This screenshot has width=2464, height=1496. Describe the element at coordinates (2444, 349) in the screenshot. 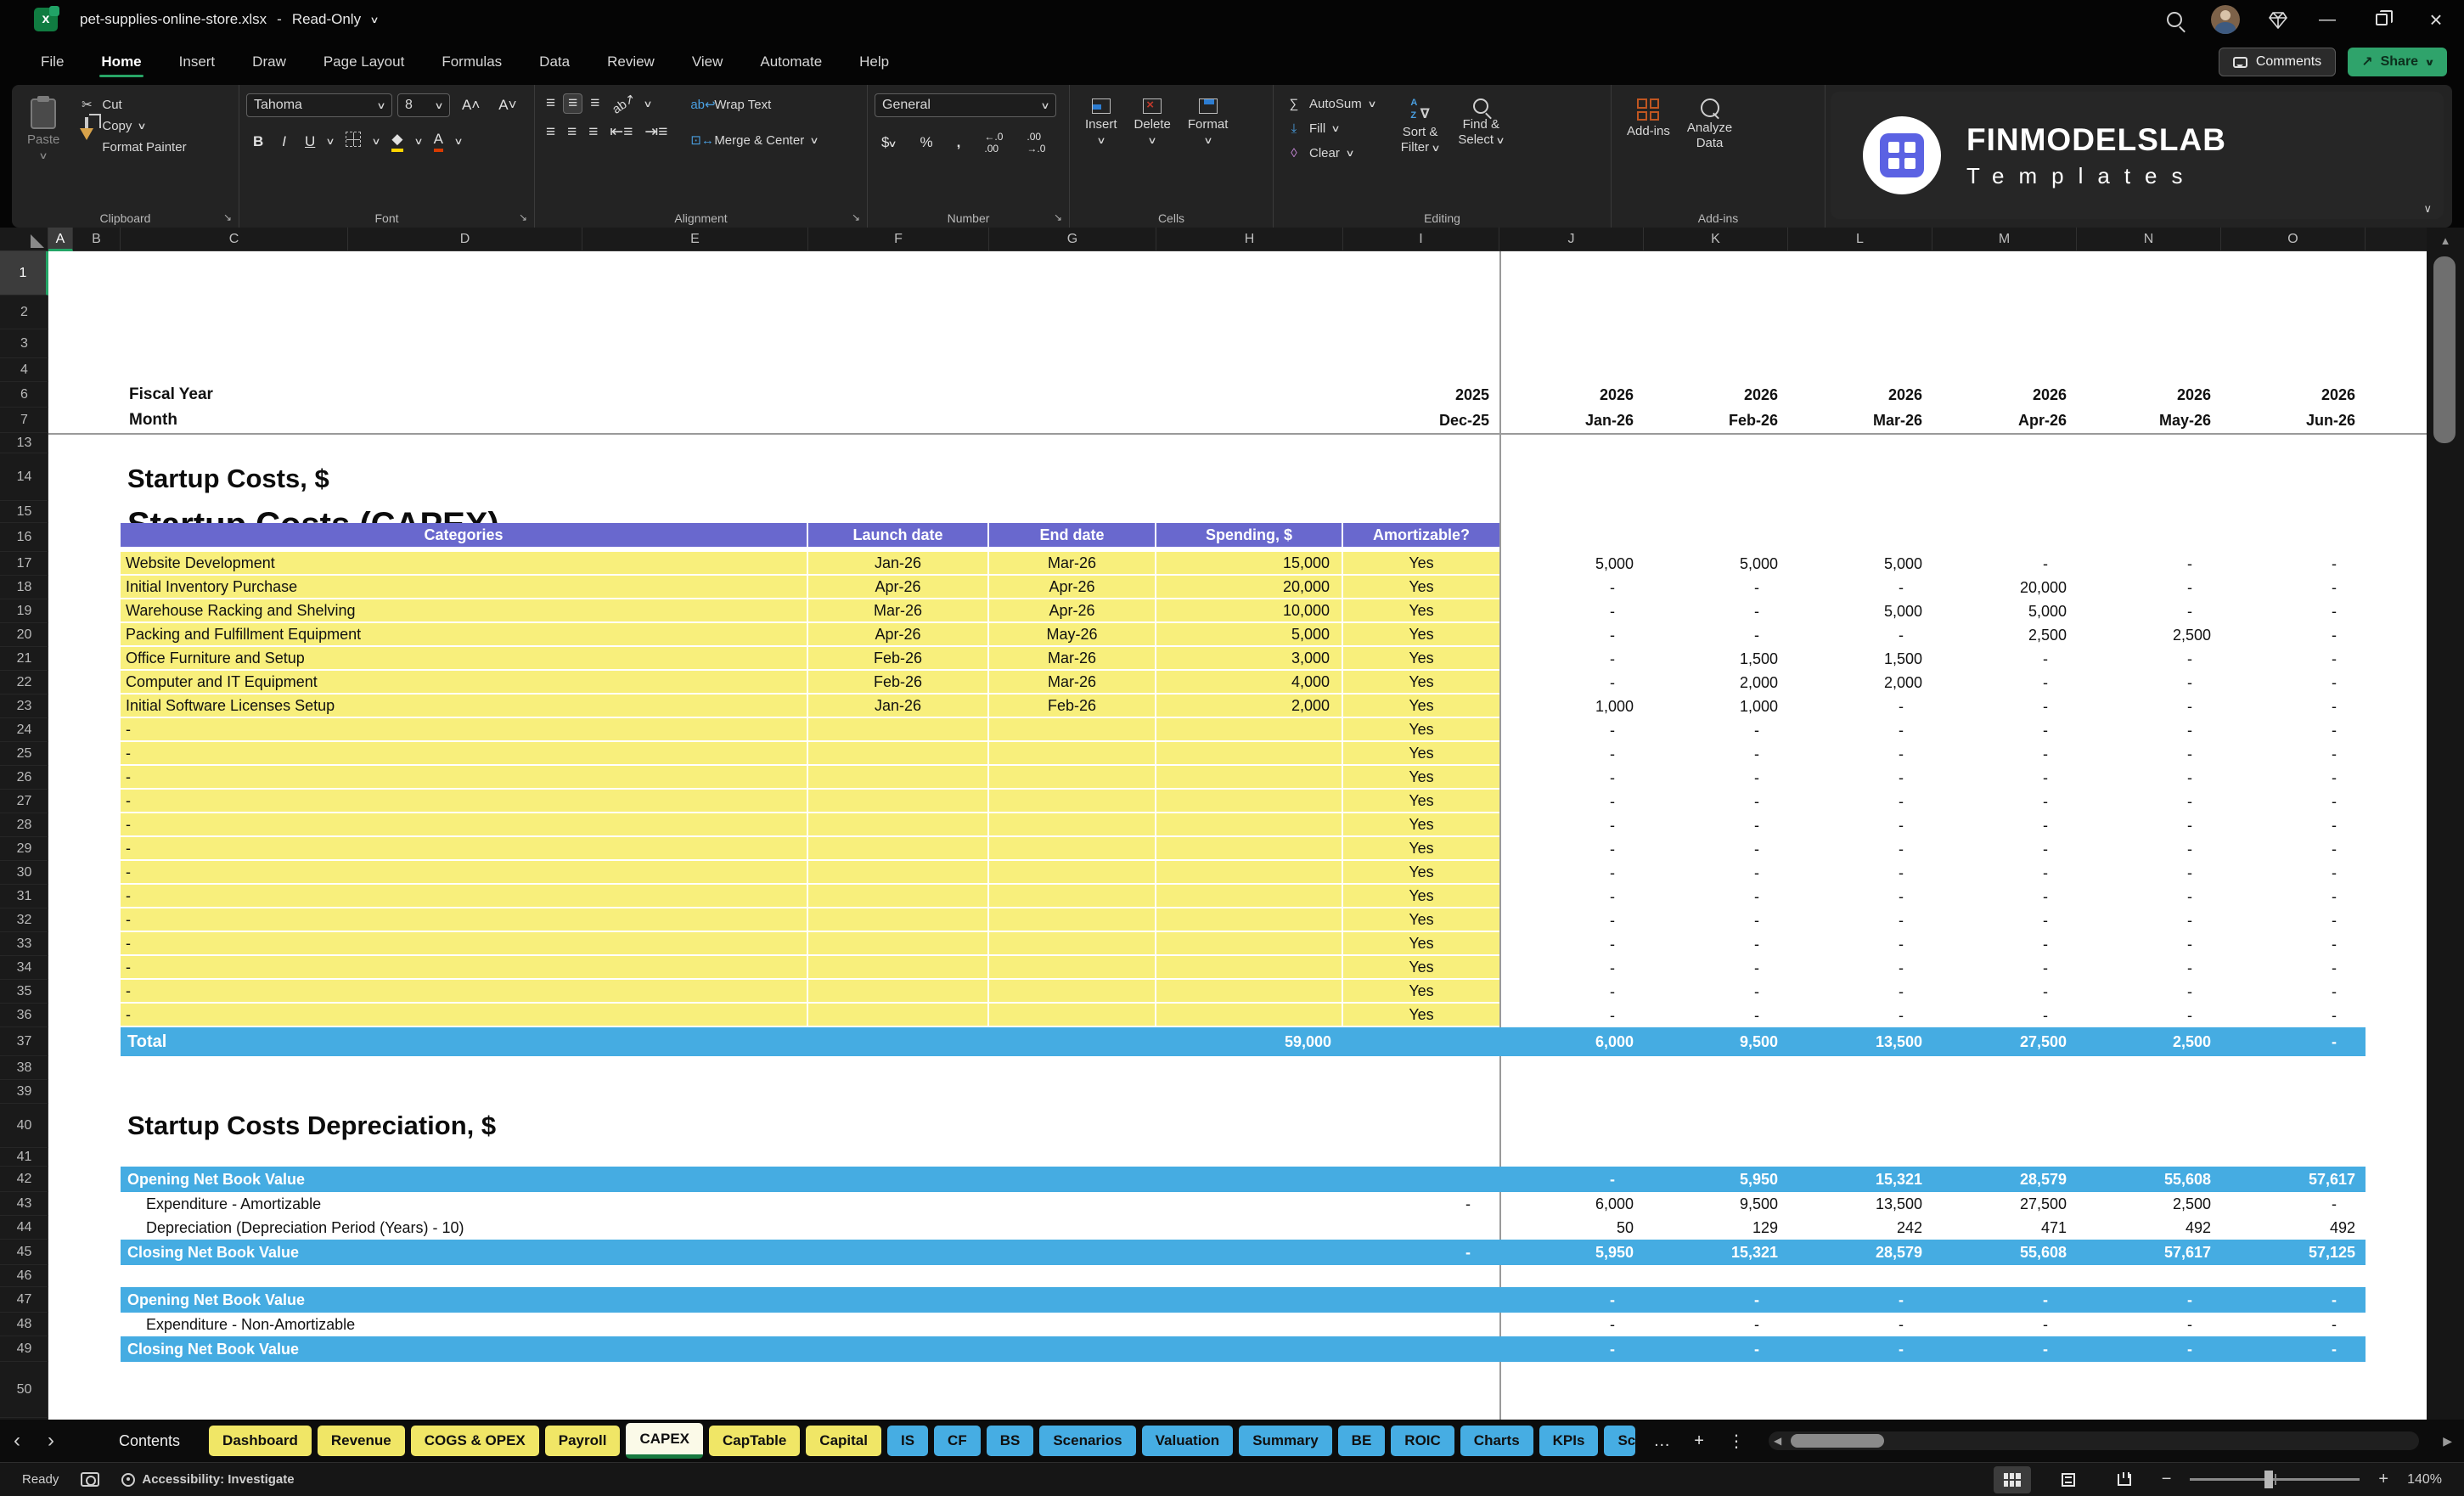

I see `vertical-scrollbar-thumb` at that location.